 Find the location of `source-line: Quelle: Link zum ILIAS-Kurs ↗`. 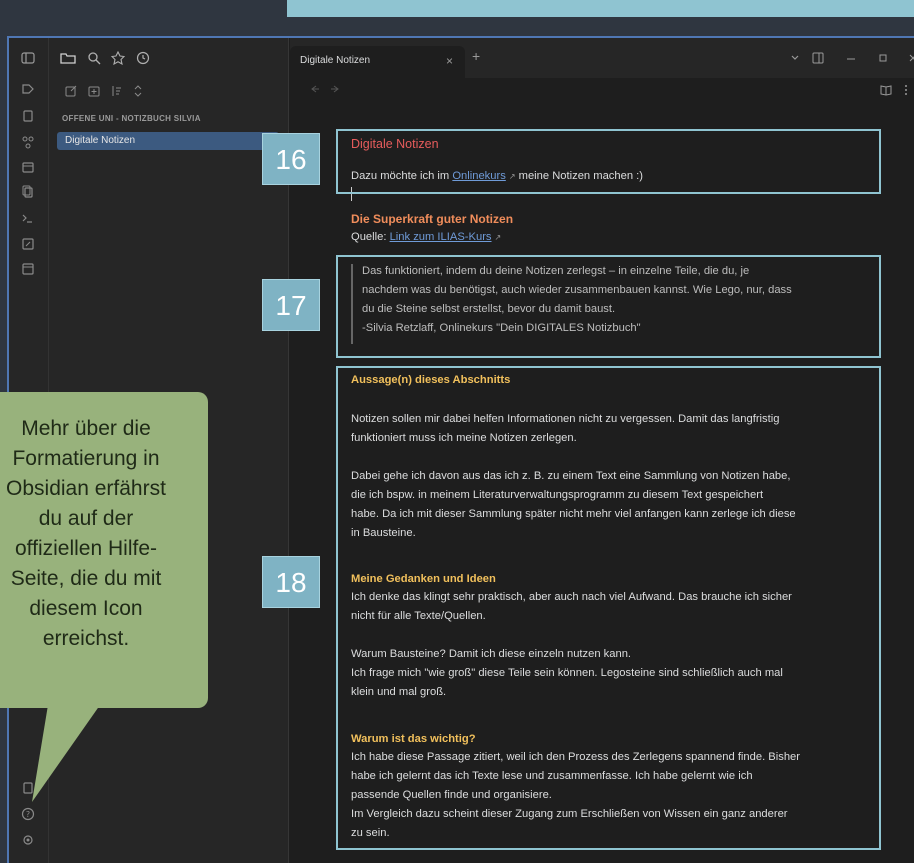

source-line: Quelle: Link zum ILIAS-Kurs ↗ is located at coordinates (426, 237).